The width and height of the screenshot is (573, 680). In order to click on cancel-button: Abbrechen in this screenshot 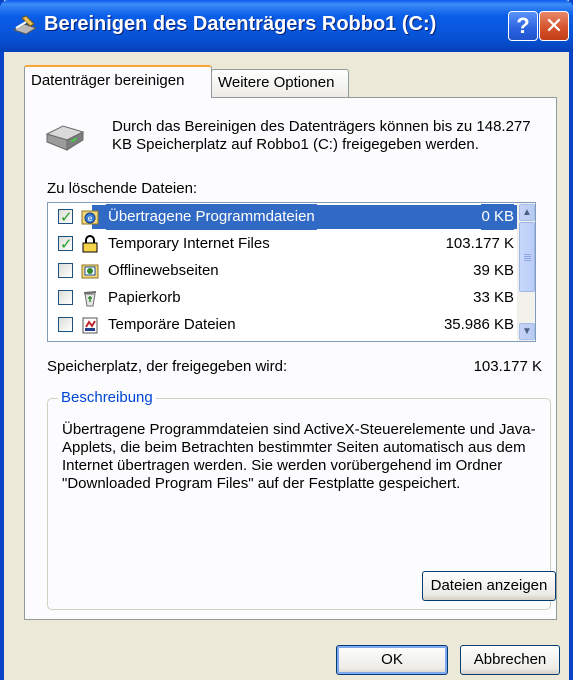, I will do `click(510, 660)`.